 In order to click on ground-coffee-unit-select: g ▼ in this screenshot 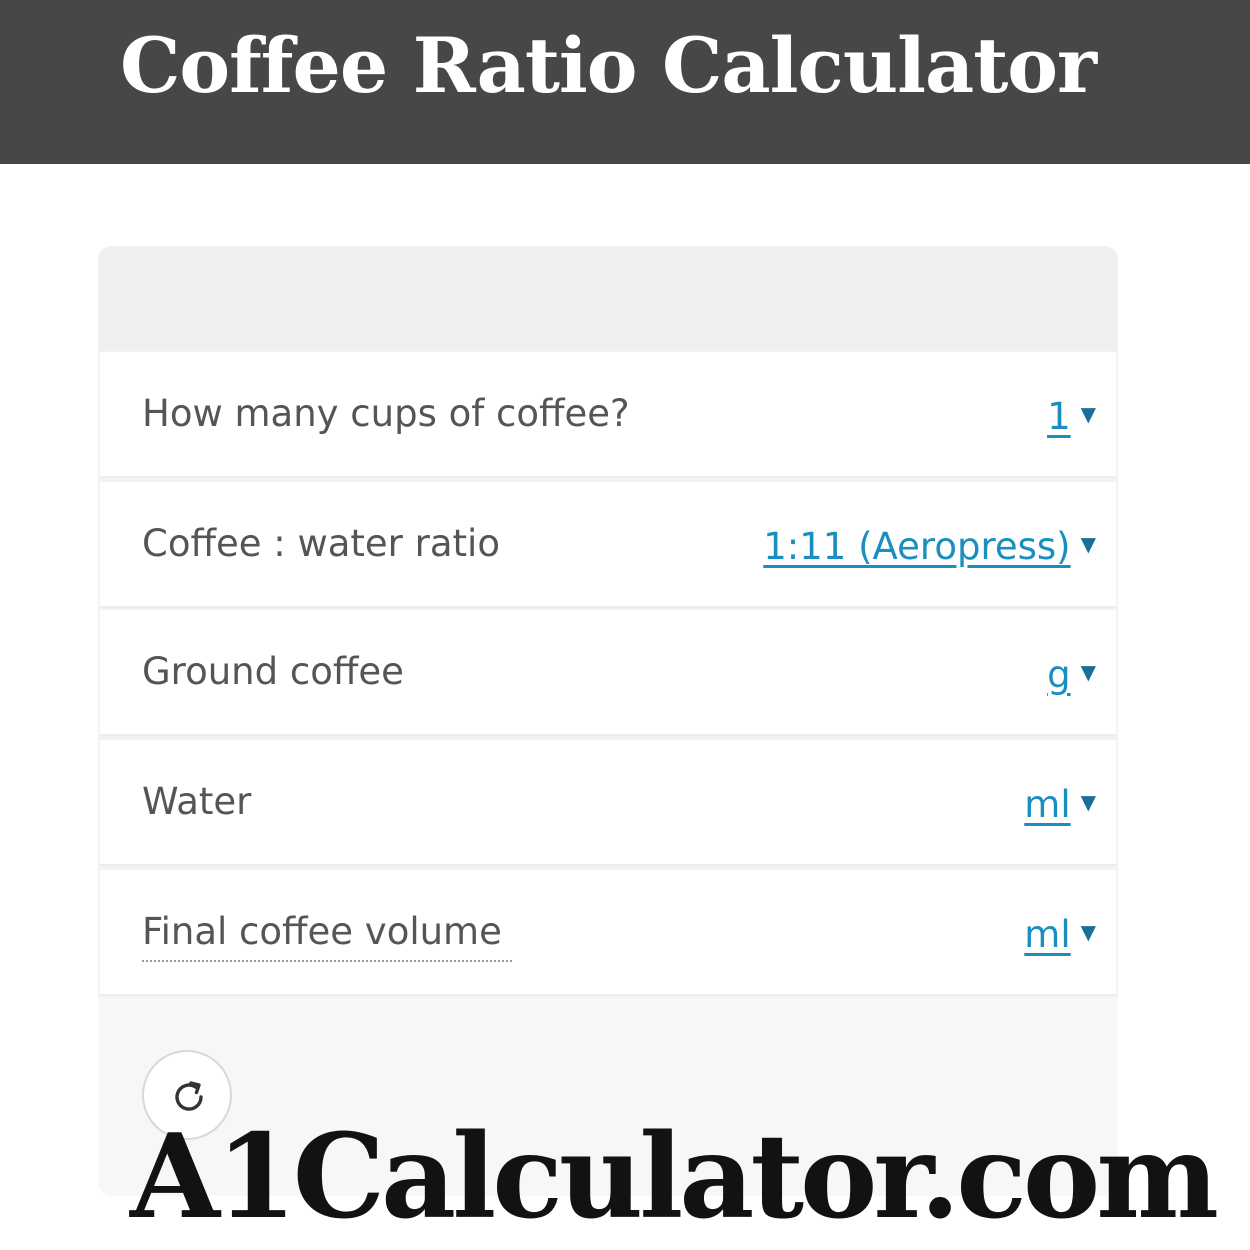, I will do `click(1071, 673)`.